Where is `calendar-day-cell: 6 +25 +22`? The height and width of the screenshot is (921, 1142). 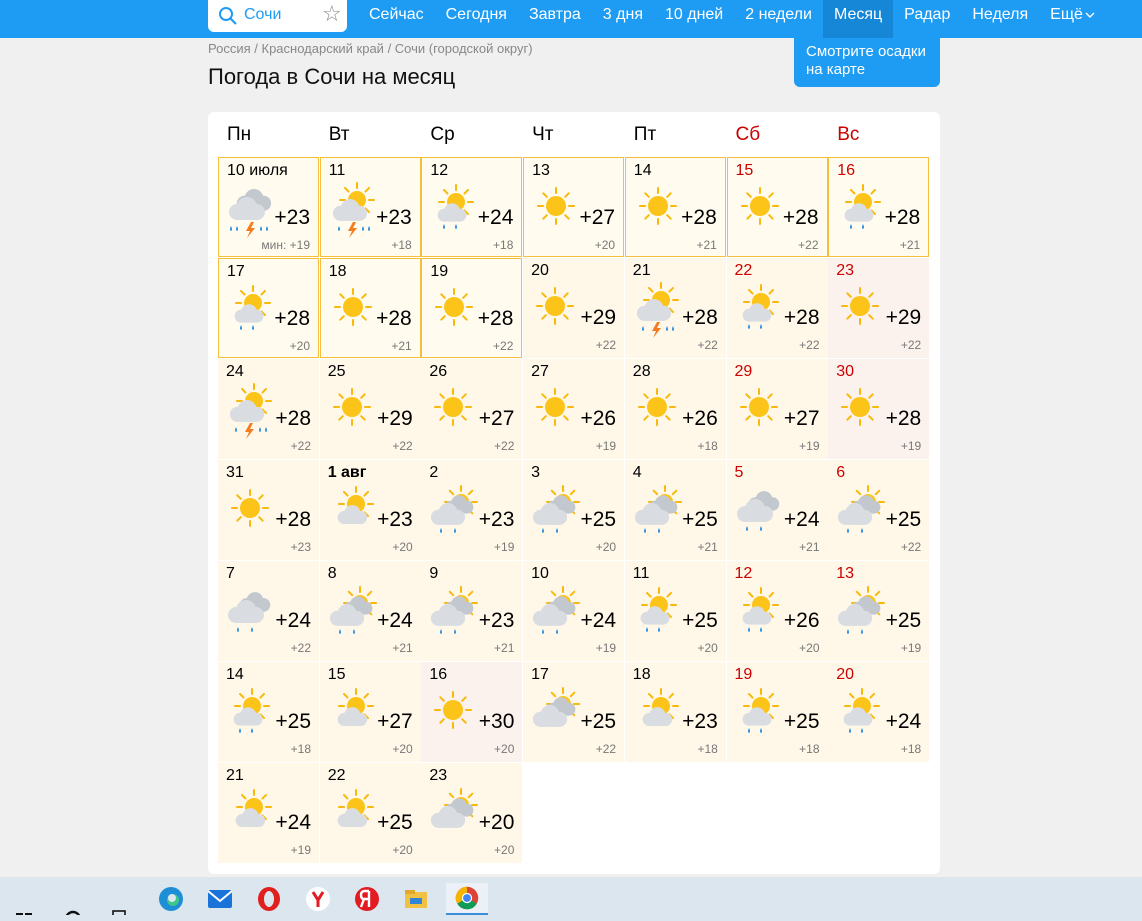
calendar-day-cell: 6 +25 +22 is located at coordinates (879, 510).